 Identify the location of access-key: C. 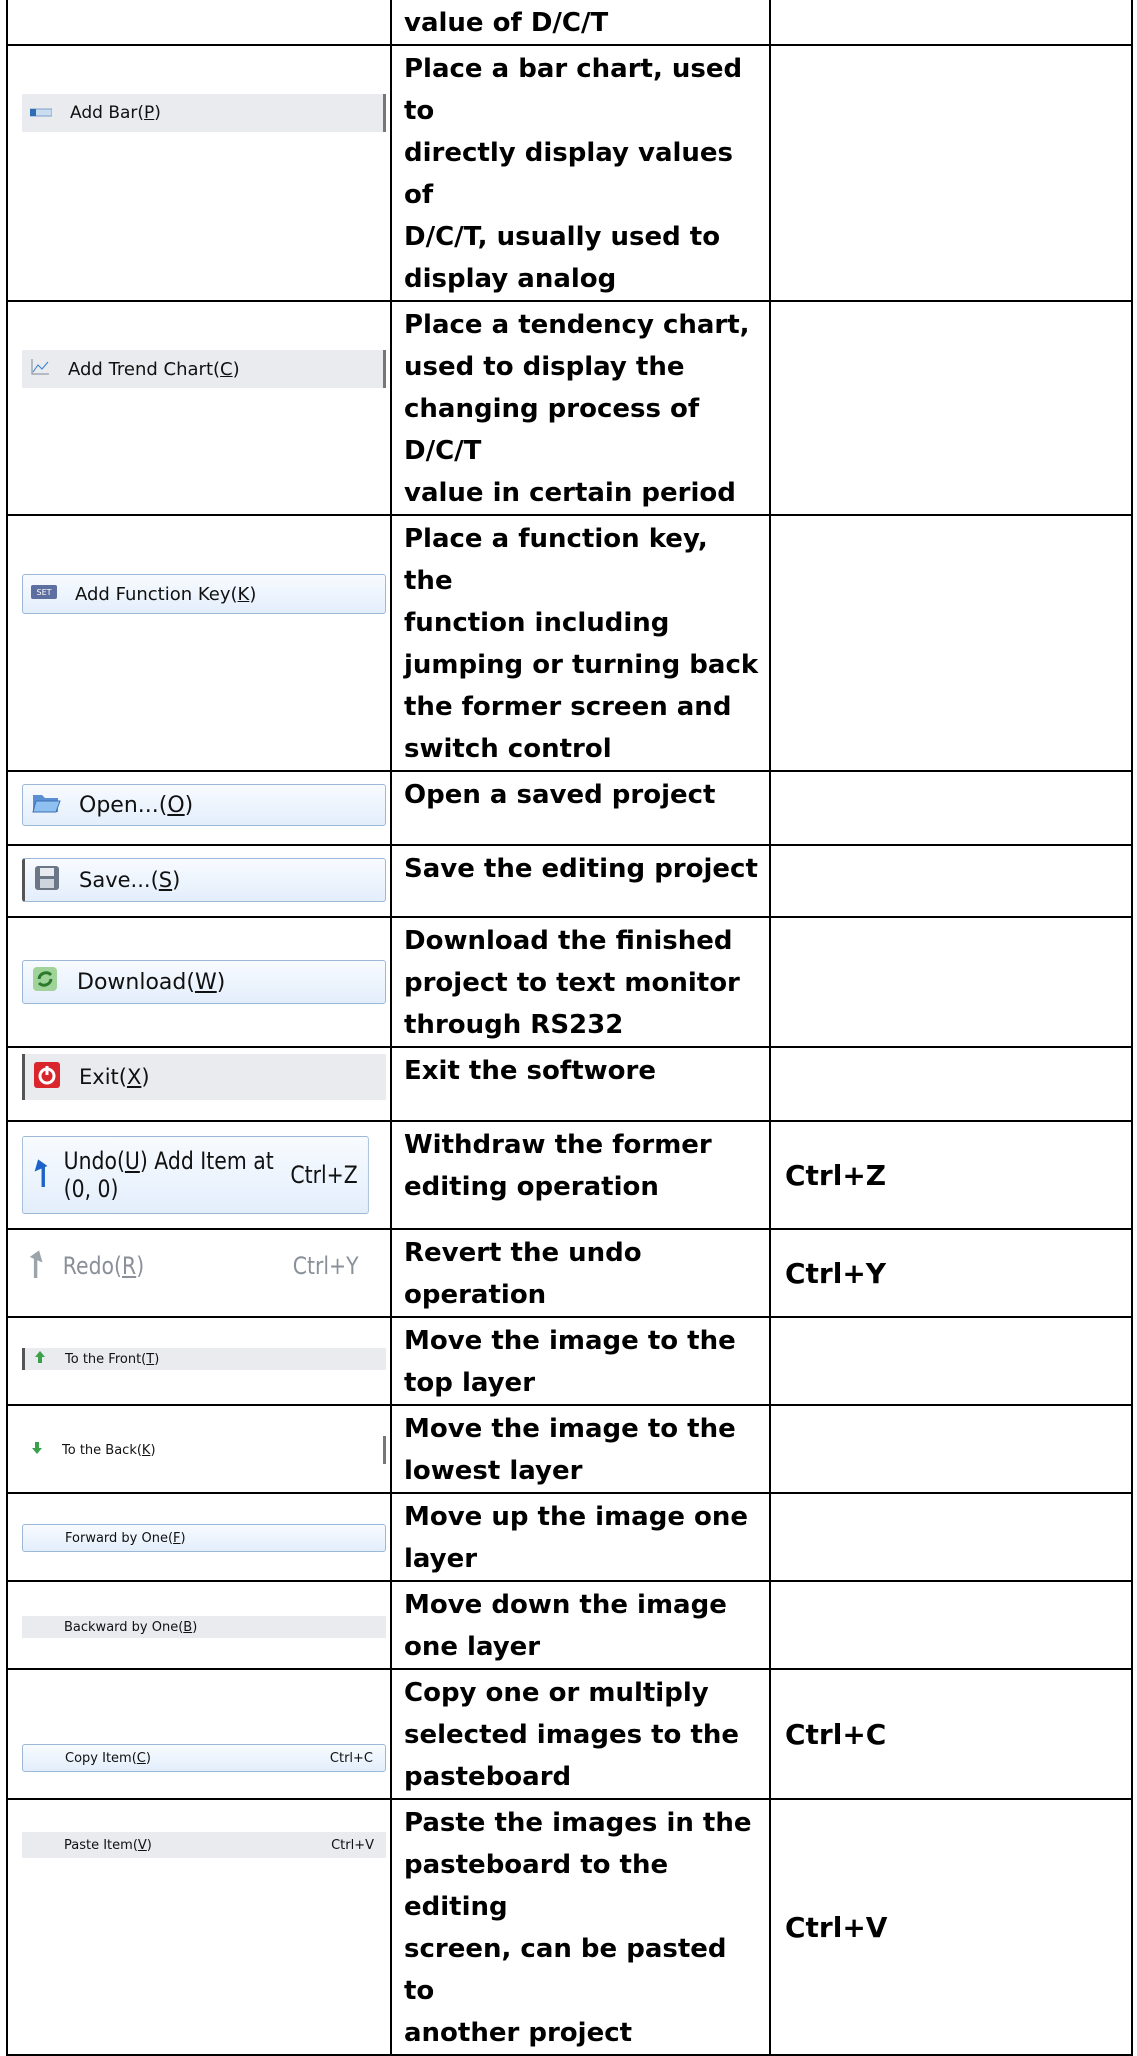
(141, 1758).